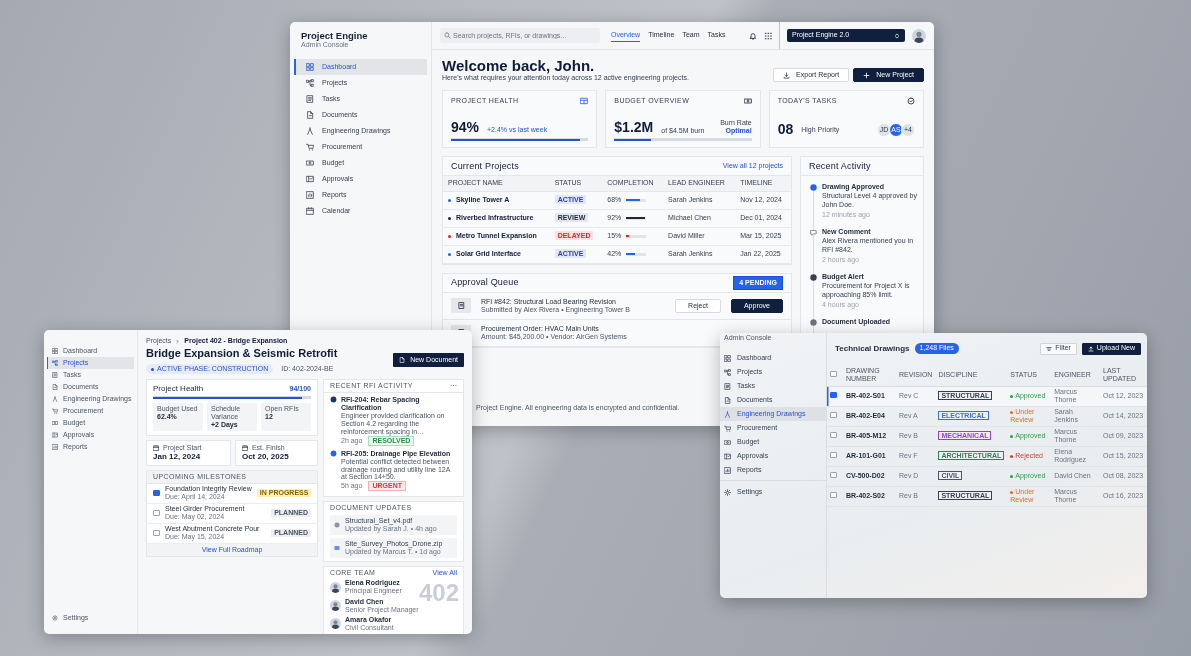  Describe the element at coordinates (785, 130) in the screenshot. I see `stat-value: 08` at that location.